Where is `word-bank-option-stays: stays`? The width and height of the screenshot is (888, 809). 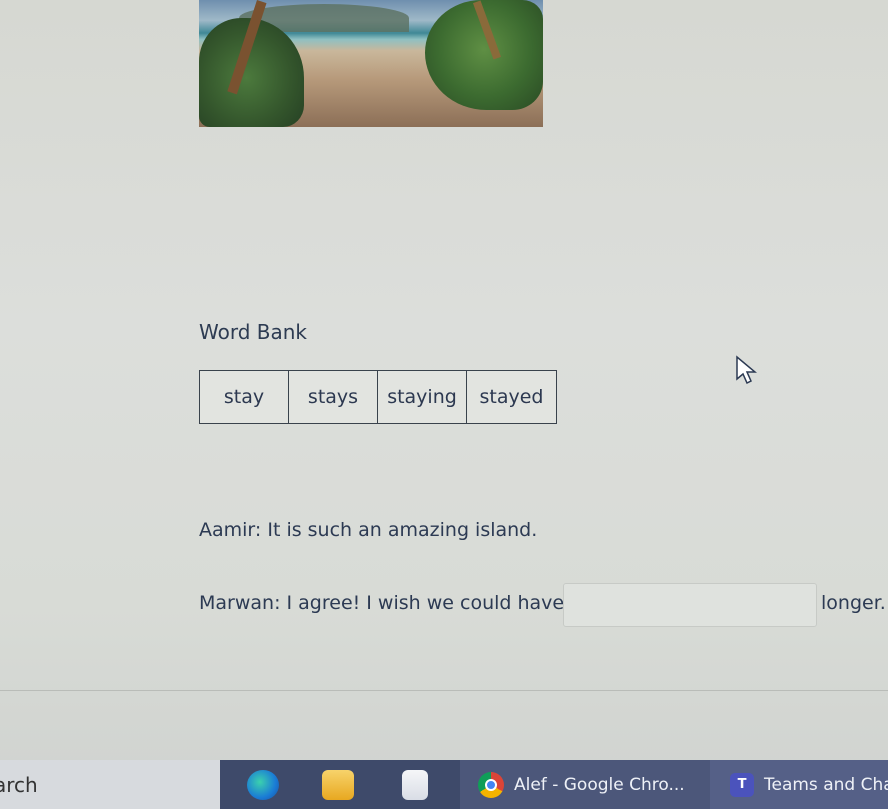 word-bank-option-stays: stays is located at coordinates (333, 397).